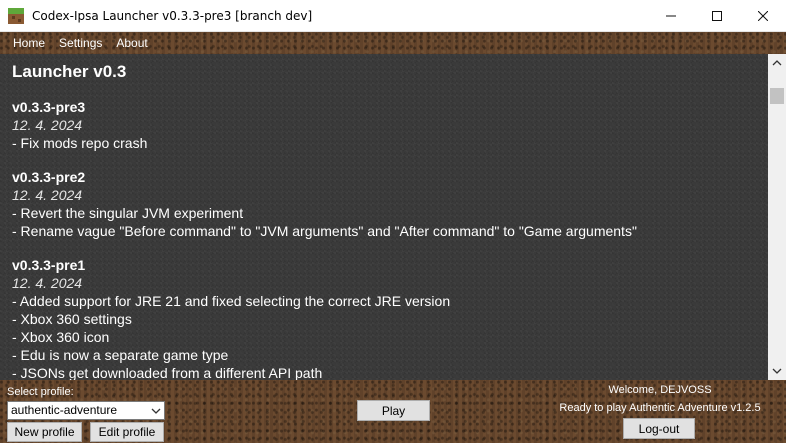  I want to click on menu-about: About, so click(131, 43).